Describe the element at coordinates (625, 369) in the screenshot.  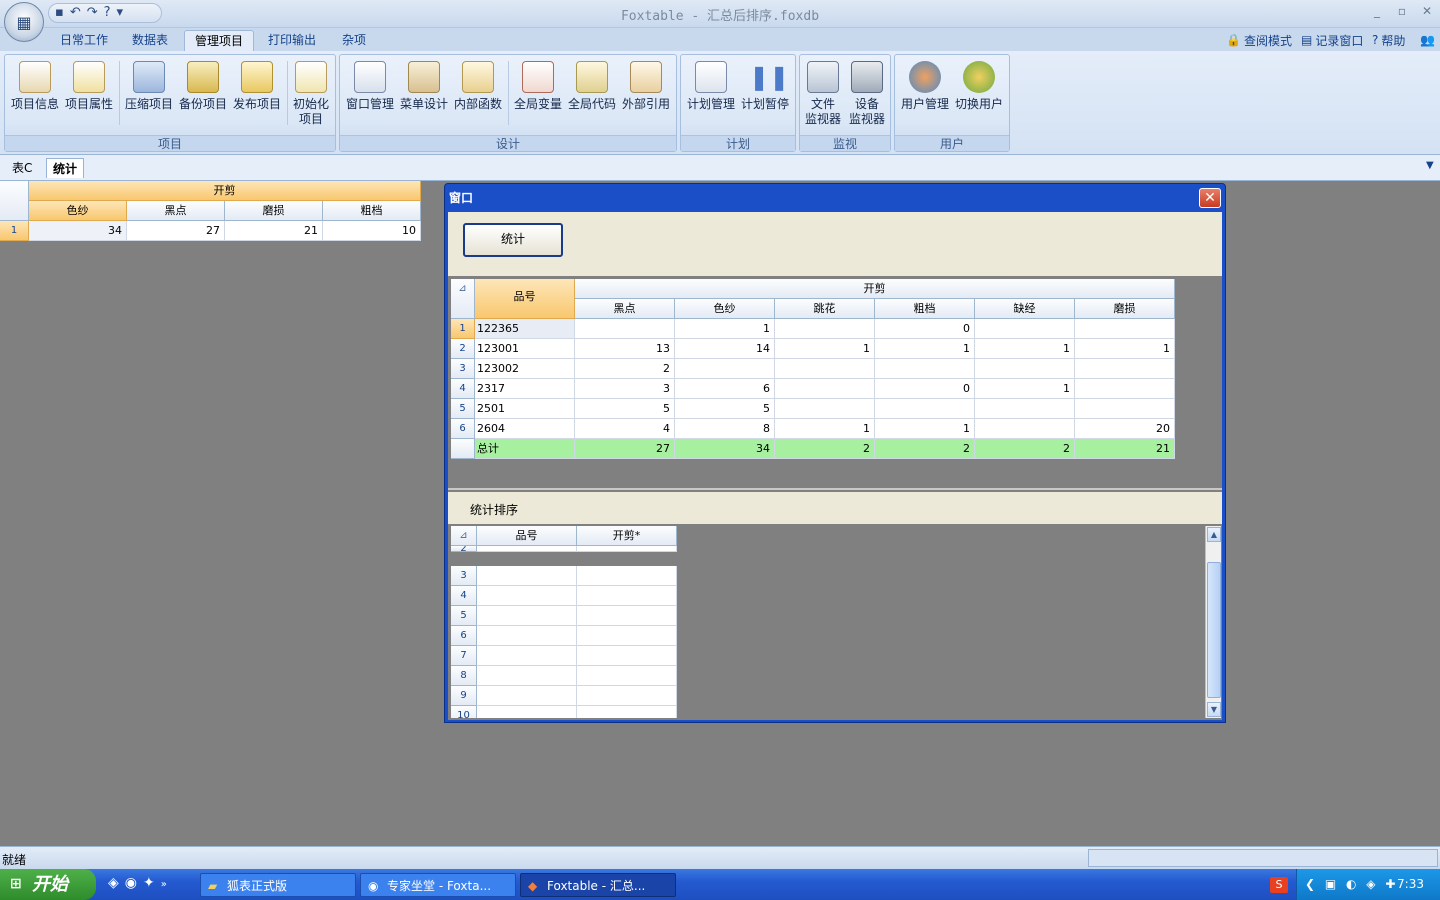
I see `table-cell: 2` at that location.